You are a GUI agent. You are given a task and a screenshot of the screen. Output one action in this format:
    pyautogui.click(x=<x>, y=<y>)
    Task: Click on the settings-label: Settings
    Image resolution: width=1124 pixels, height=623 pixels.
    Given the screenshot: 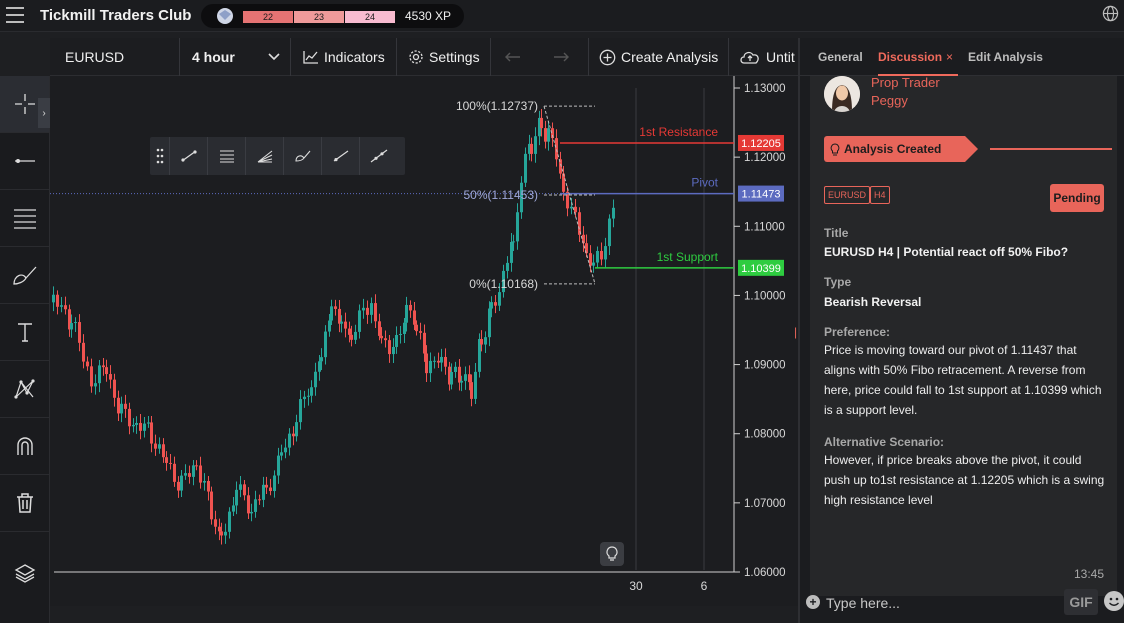 What is the action you would take?
    pyautogui.click(x=454, y=57)
    